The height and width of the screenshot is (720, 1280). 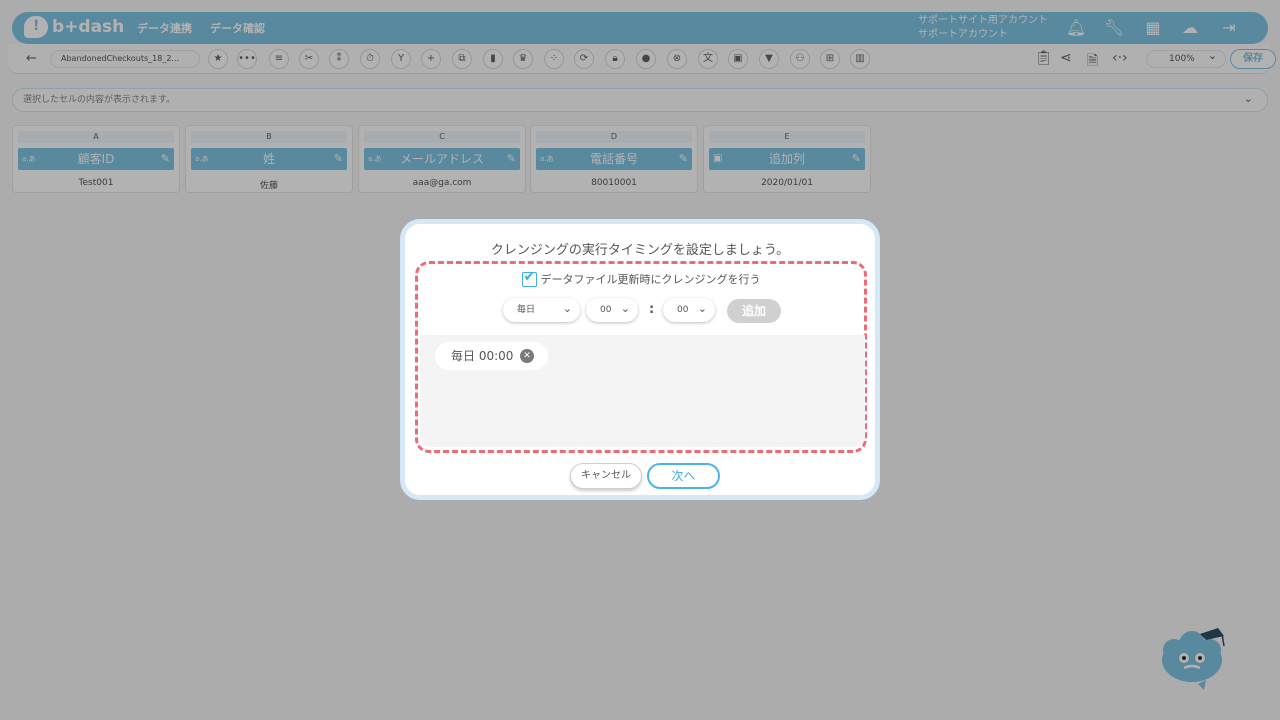 I want to click on update-trigger-option: データファイル更新時にクレンジングを行う, so click(x=641, y=278).